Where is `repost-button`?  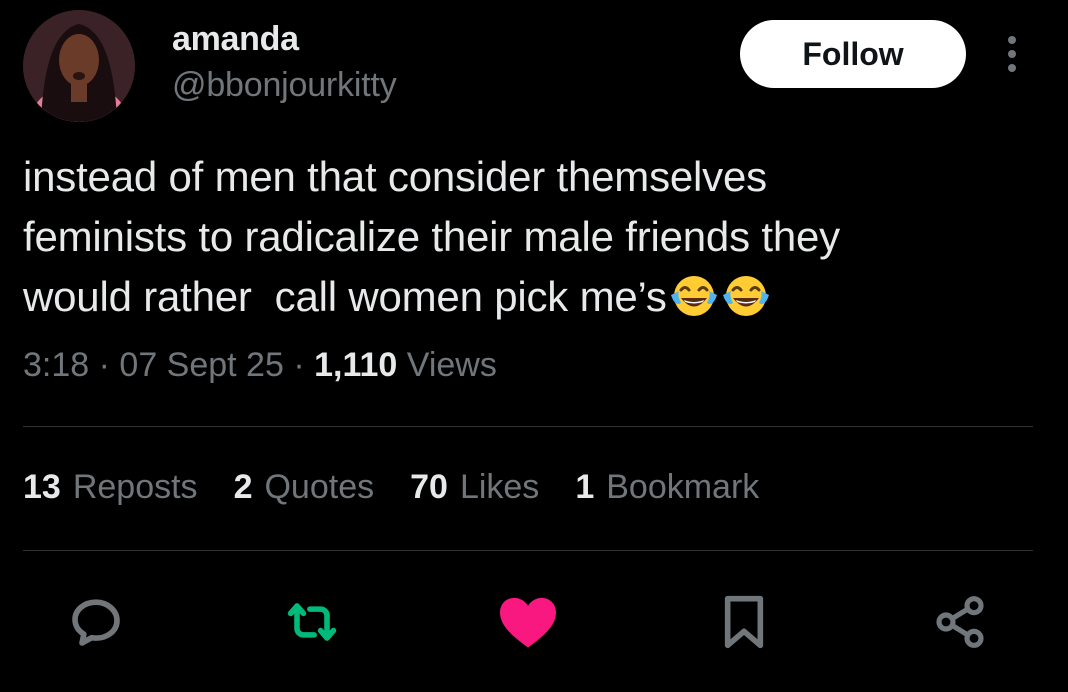
repost-button is located at coordinates (312, 622).